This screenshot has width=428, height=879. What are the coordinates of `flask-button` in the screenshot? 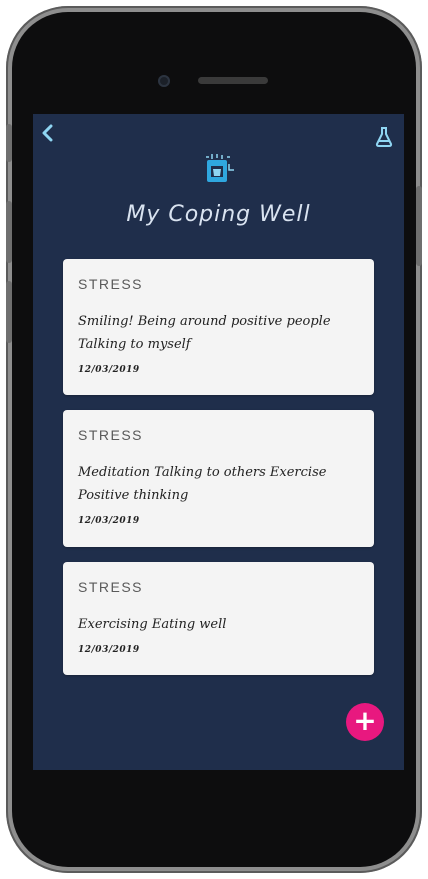 It's located at (384, 137).